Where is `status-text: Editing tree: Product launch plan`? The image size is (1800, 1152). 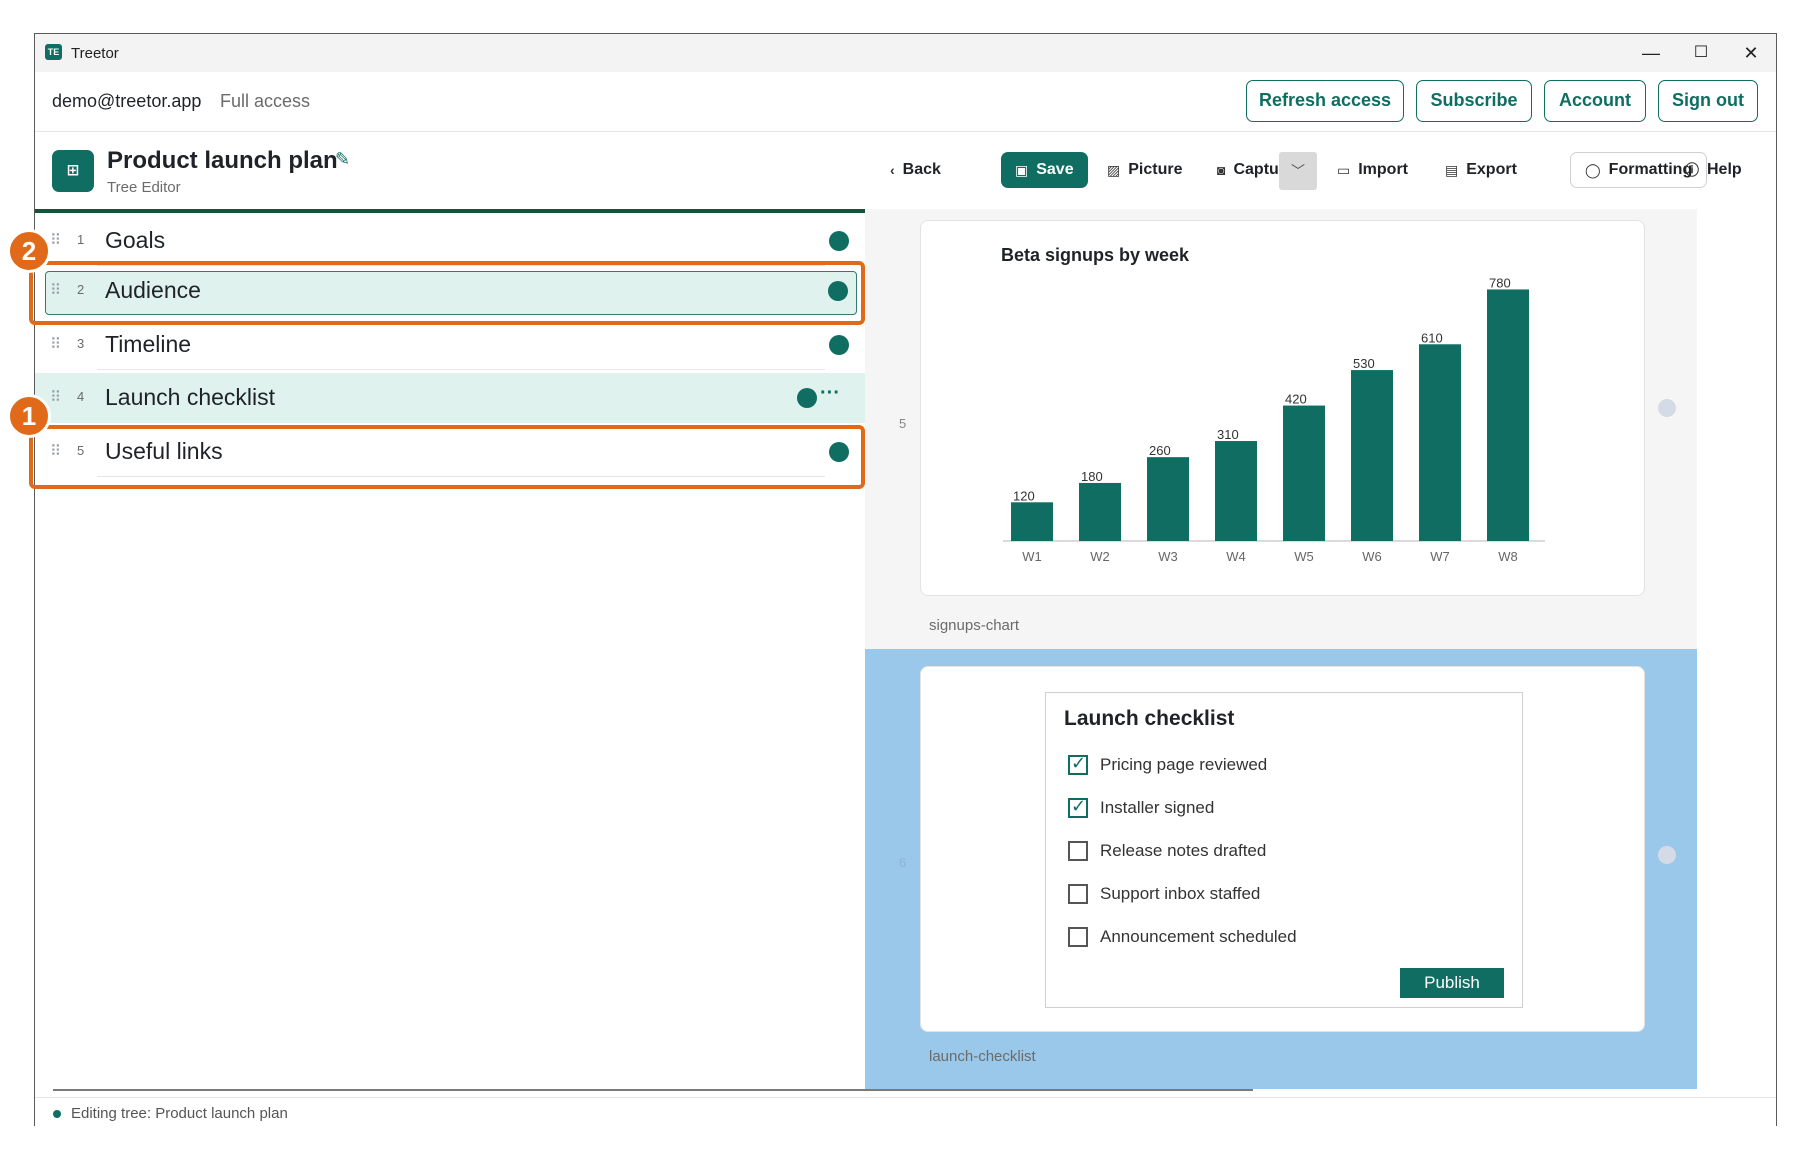 status-text: Editing tree: Product launch plan is located at coordinates (179, 1113).